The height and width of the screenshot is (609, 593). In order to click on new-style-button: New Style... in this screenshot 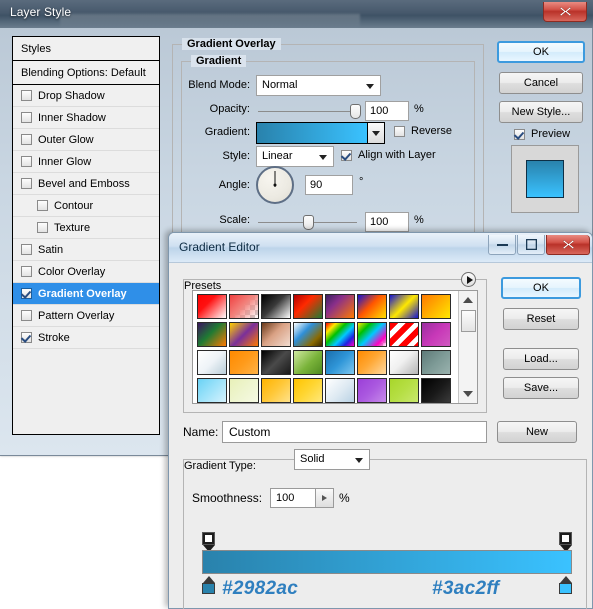, I will do `click(541, 112)`.